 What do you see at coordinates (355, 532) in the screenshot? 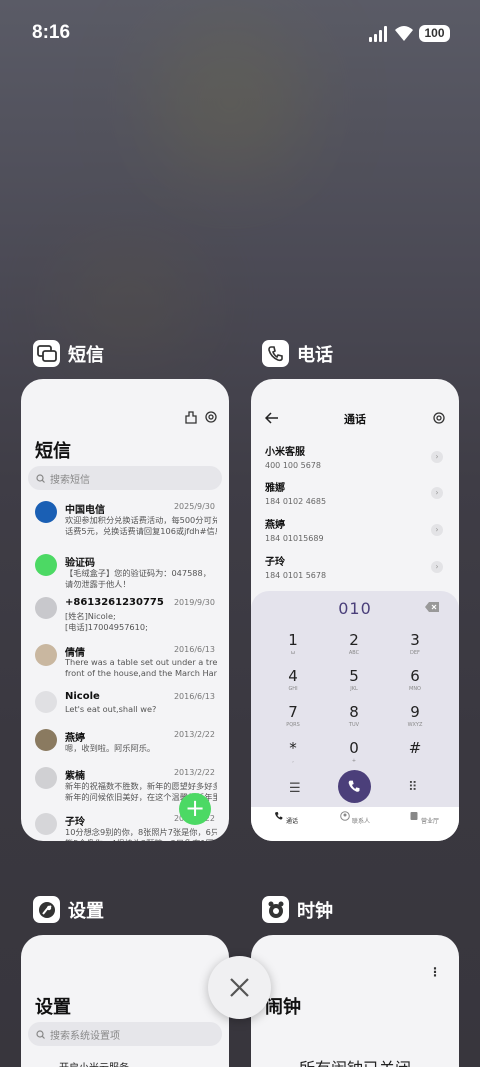
I see `recent-call-item: 燕婷 184 01015689 ›` at bounding box center [355, 532].